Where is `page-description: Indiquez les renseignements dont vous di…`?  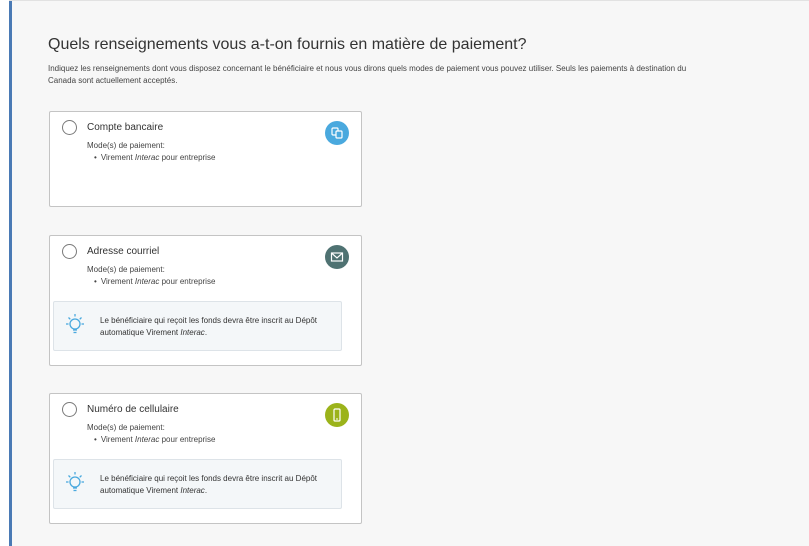
page-description: Indiquez les renseignements dont vous di… is located at coordinates (367, 74).